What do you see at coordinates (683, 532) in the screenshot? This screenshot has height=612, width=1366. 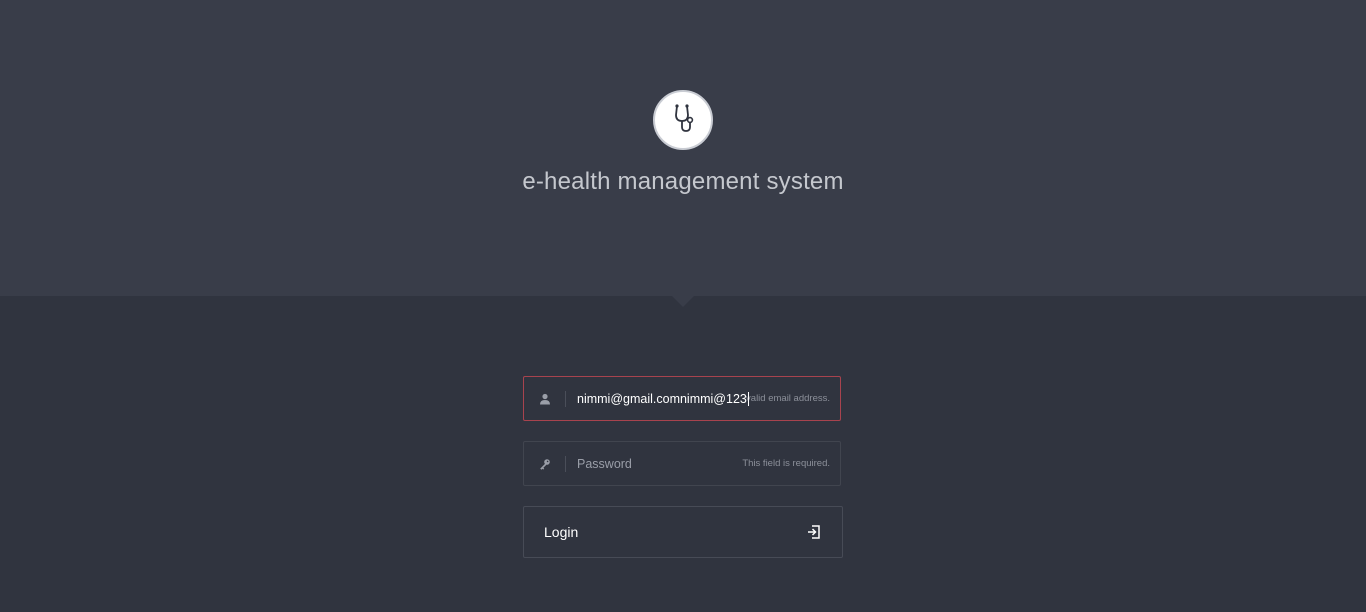 I see `login-button: Login` at bounding box center [683, 532].